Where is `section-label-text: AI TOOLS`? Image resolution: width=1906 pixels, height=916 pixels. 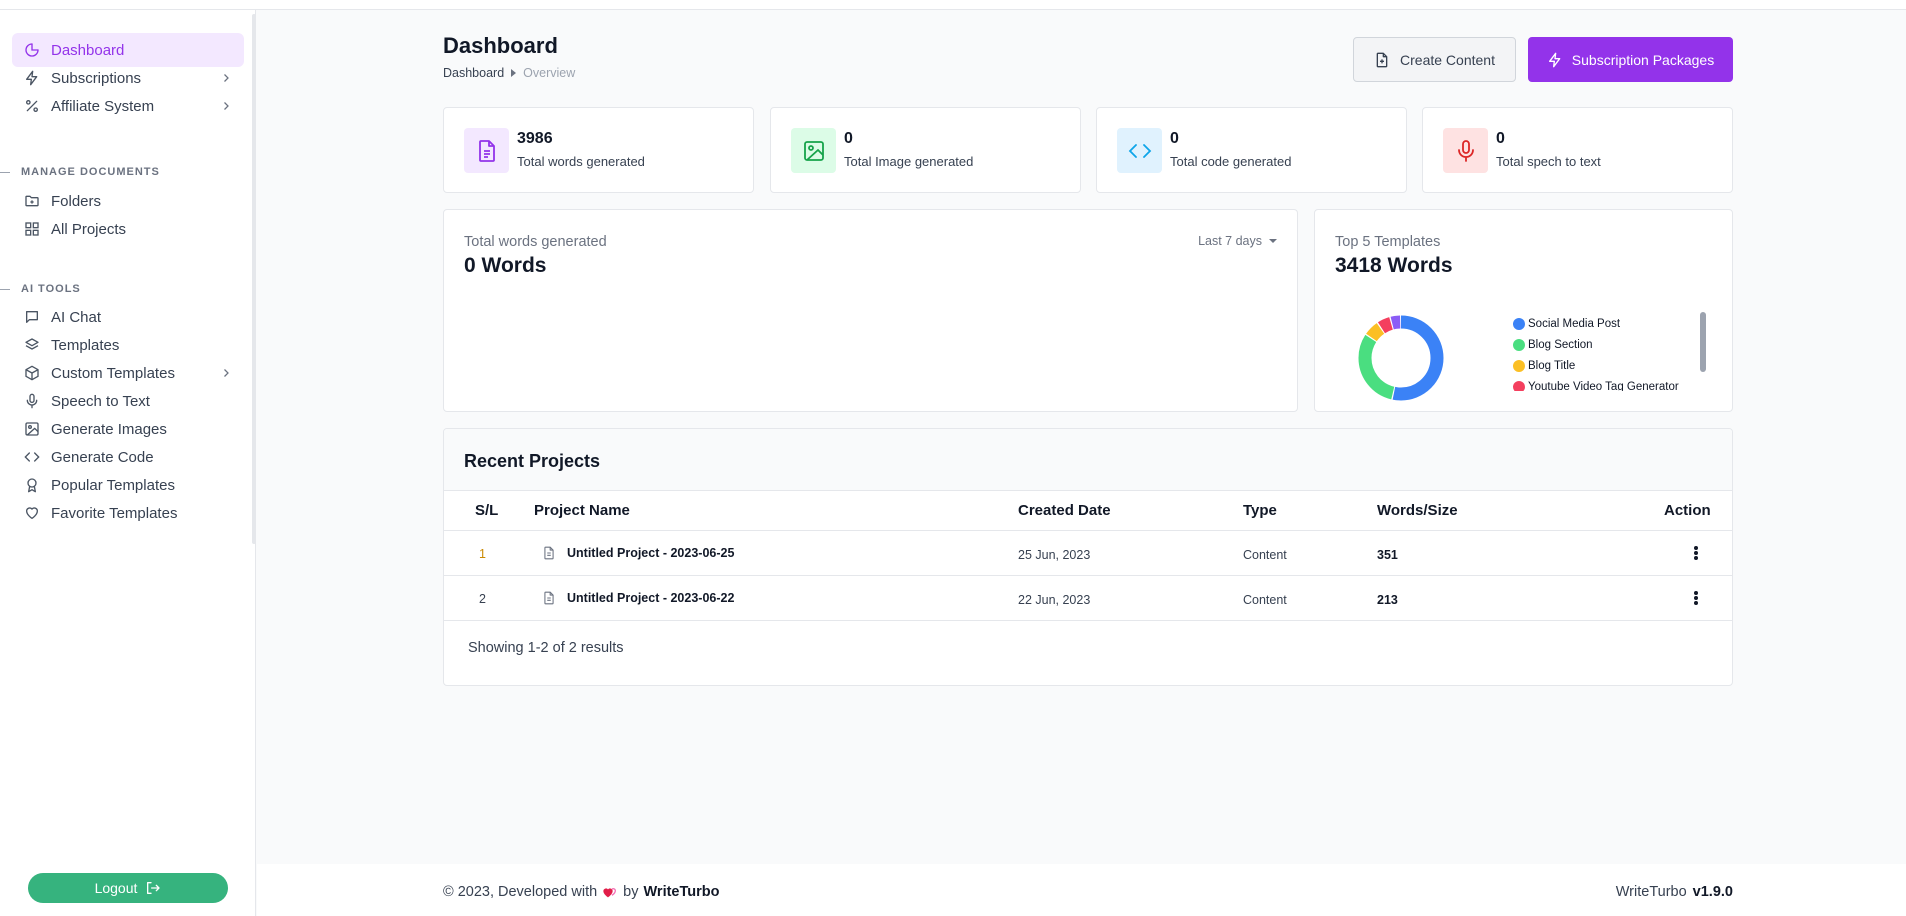
section-label-text: AI TOOLS is located at coordinates (51, 289).